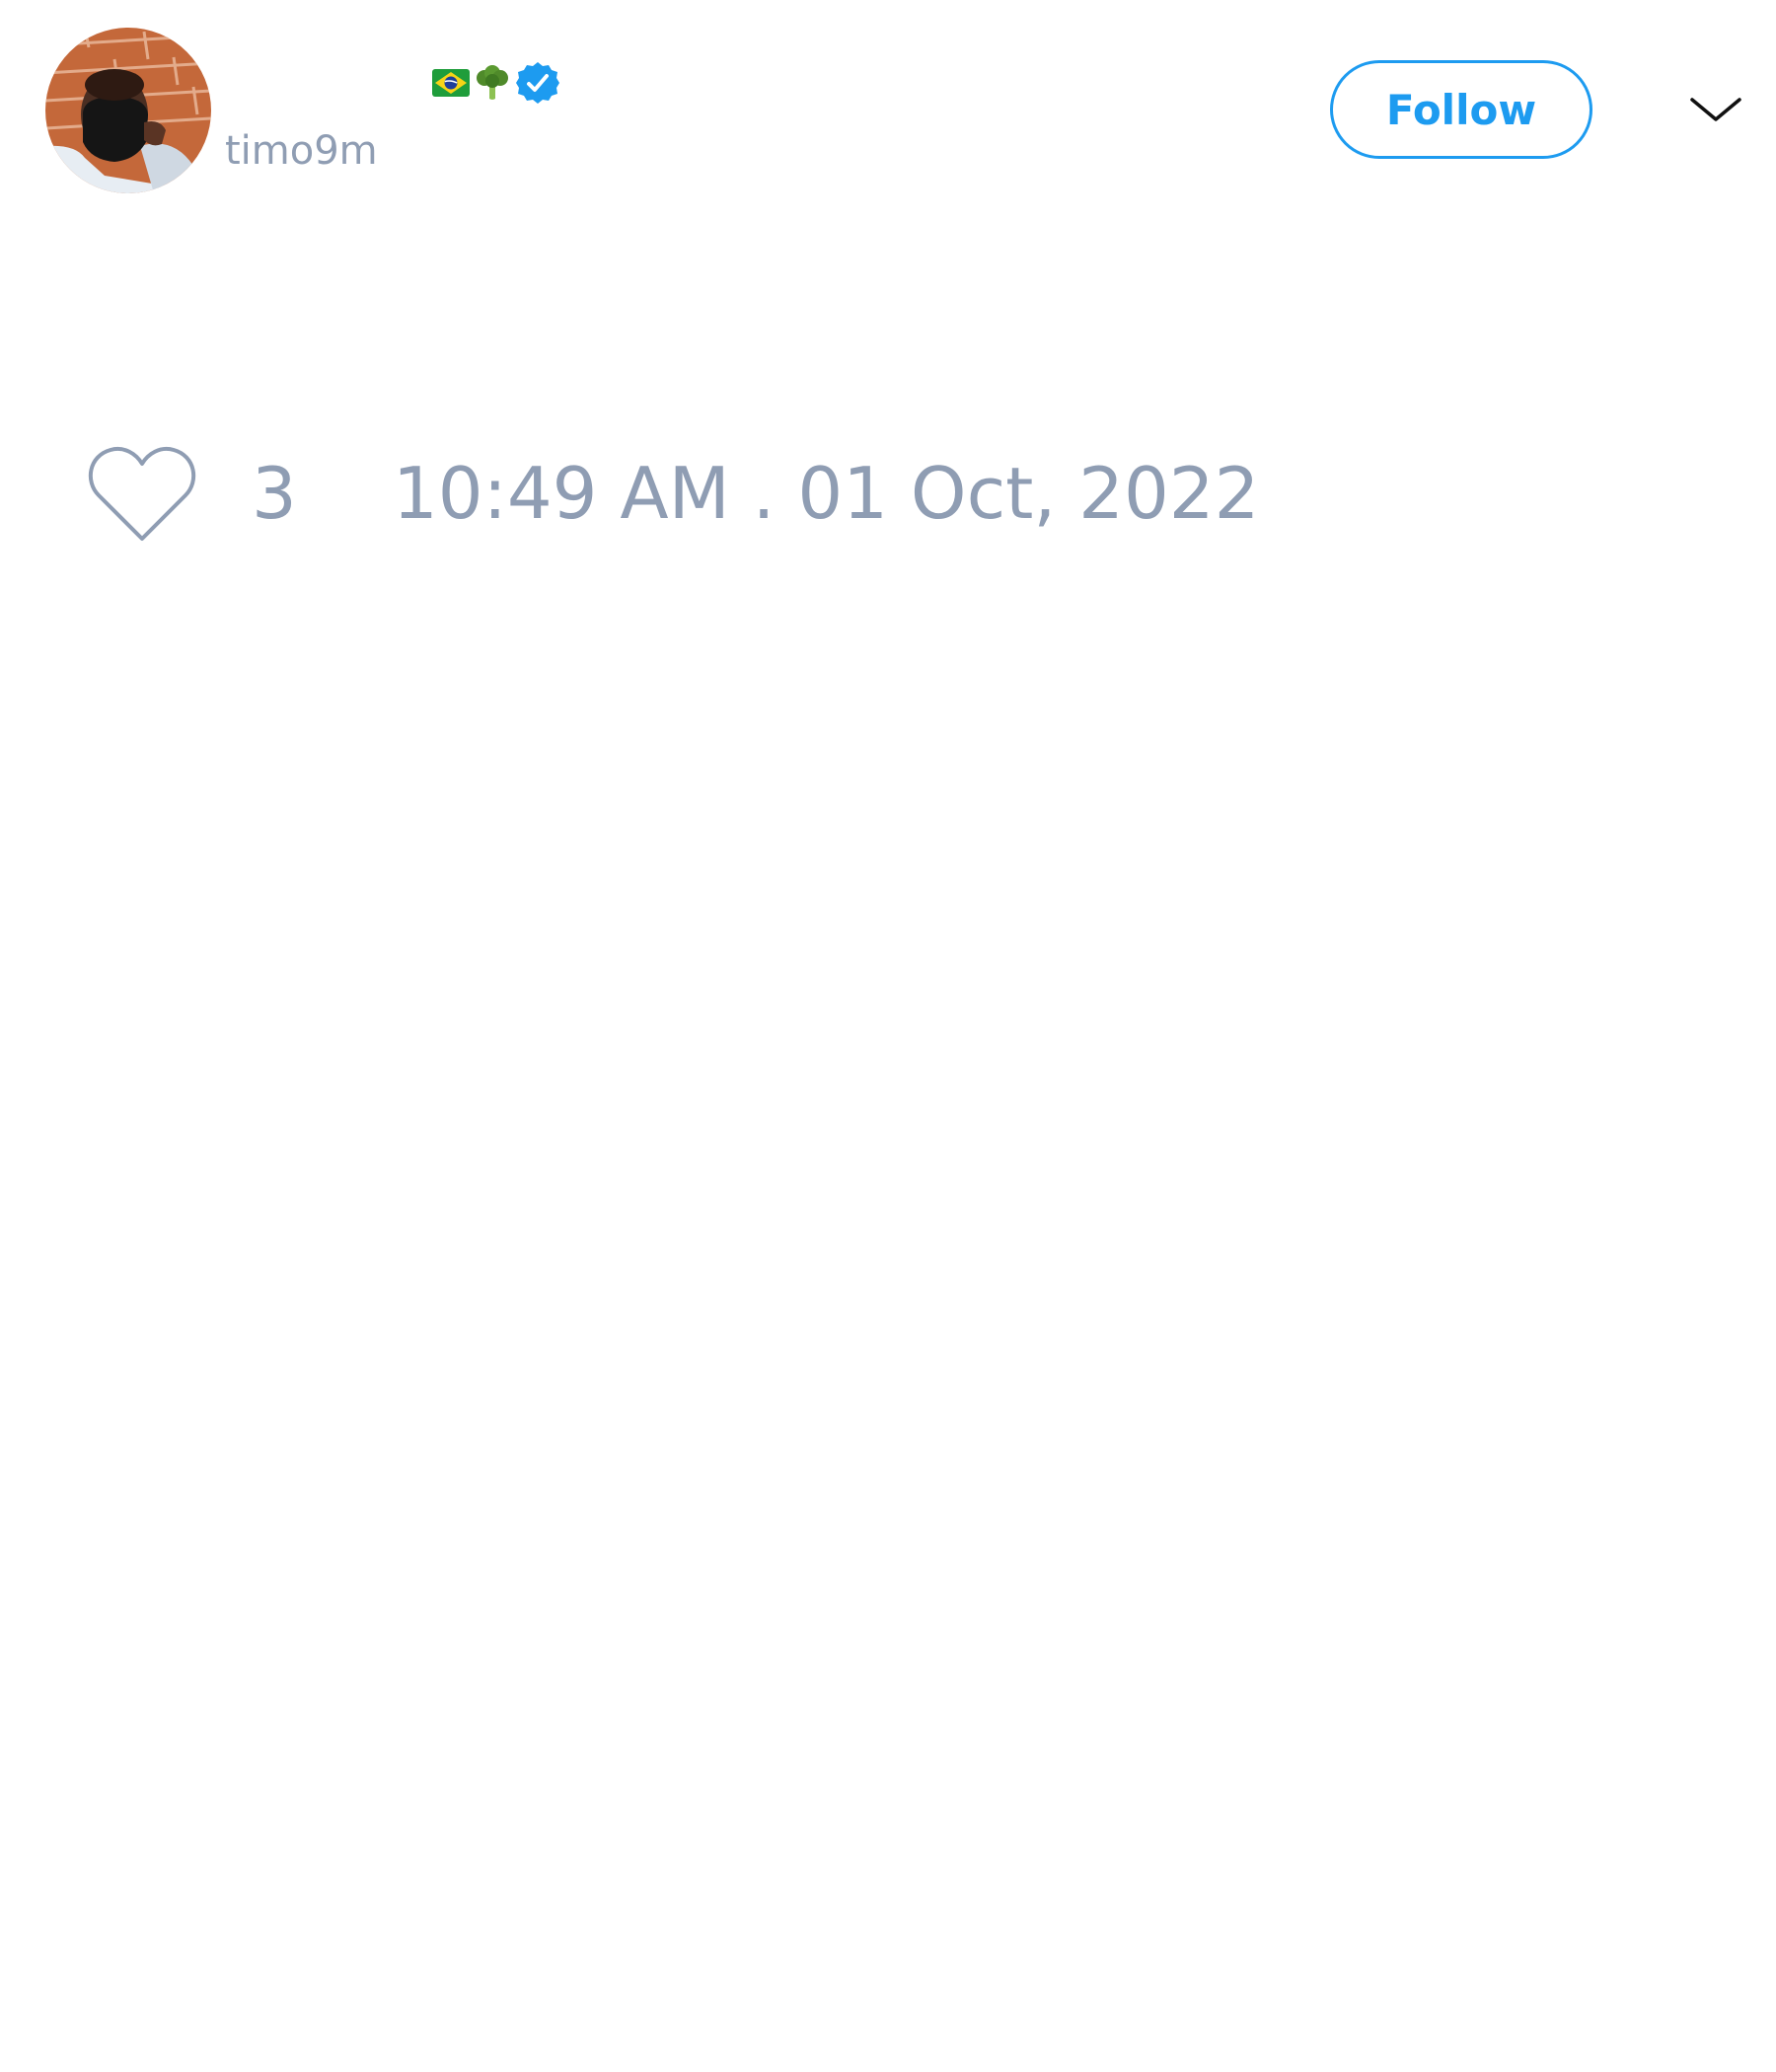  Describe the element at coordinates (301, 151) in the screenshot. I see `user-handle: timo9m` at that location.